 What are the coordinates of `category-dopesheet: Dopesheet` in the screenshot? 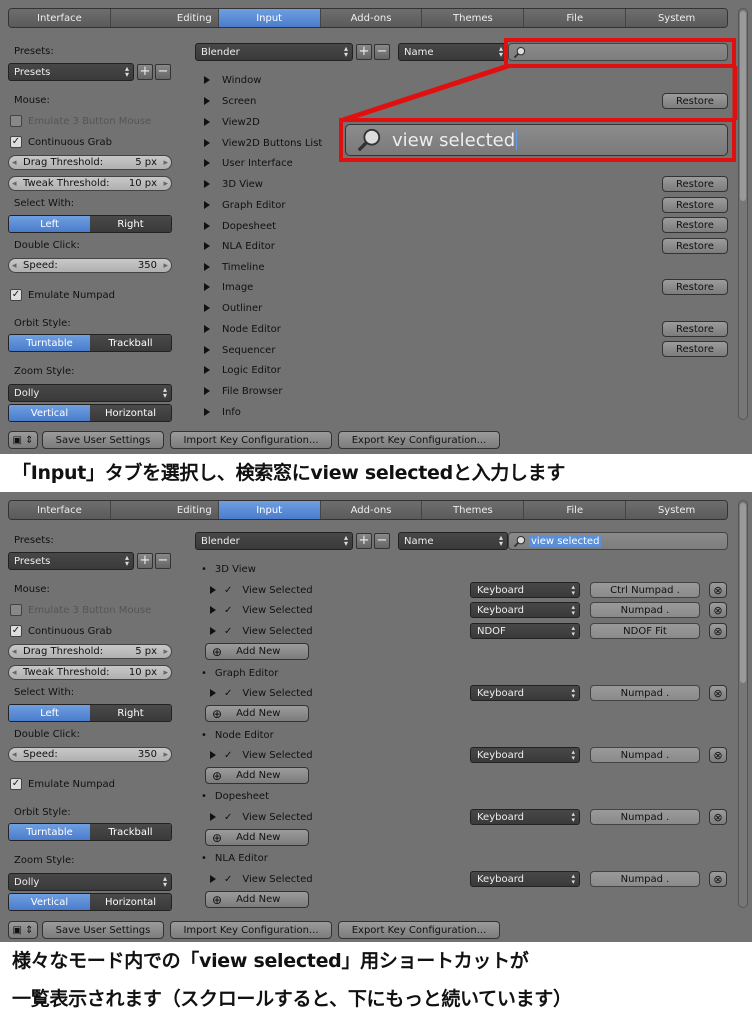 It's located at (240, 226).